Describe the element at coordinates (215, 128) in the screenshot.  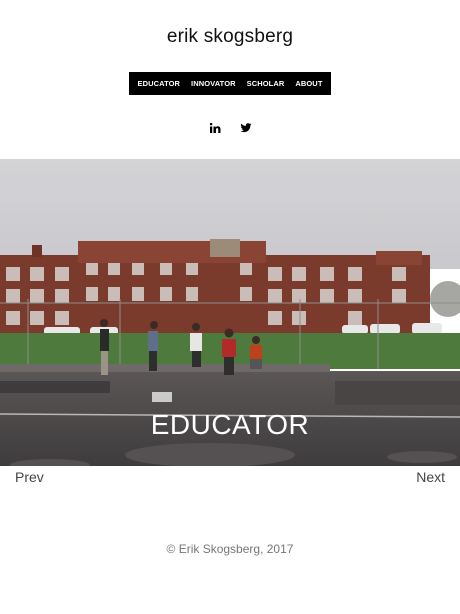
I see `linkedin-icon` at that location.